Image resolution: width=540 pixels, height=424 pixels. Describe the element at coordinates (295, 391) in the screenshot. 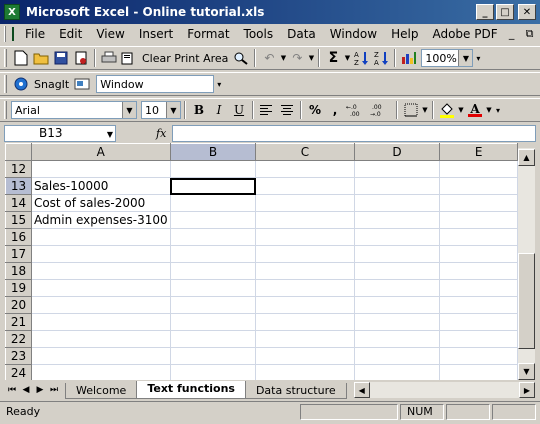

I see `sheet-tab-data-structure: Data structure` at that location.